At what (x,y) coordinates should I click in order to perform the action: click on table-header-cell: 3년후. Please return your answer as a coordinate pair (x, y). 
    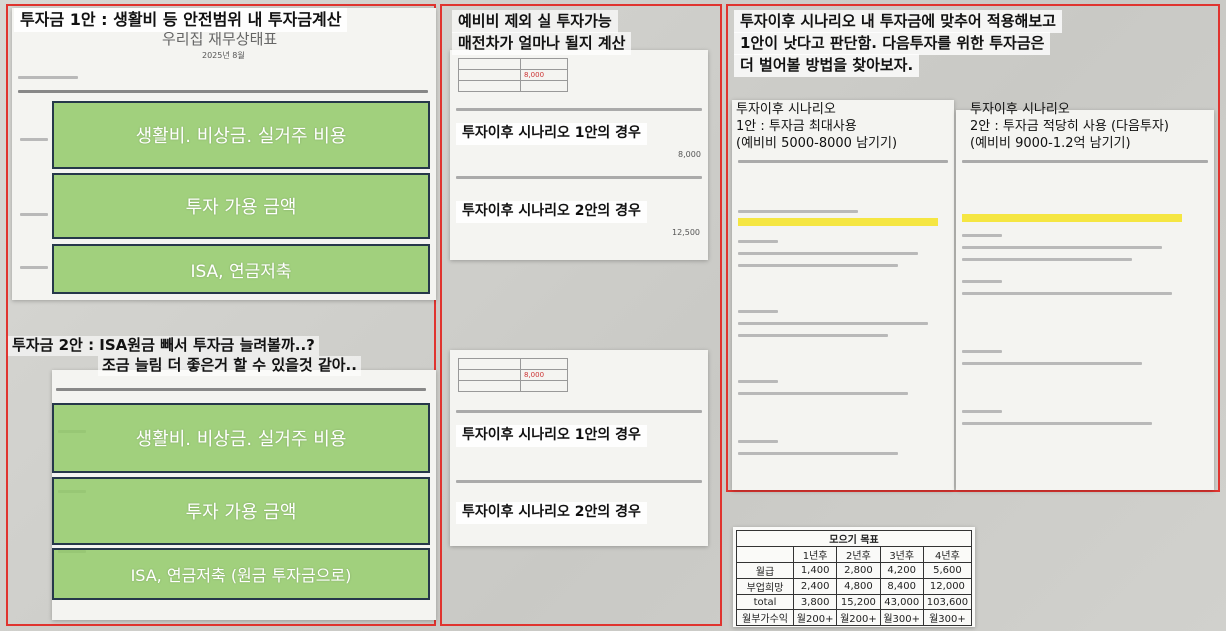
    Looking at the image, I should click on (901, 554).